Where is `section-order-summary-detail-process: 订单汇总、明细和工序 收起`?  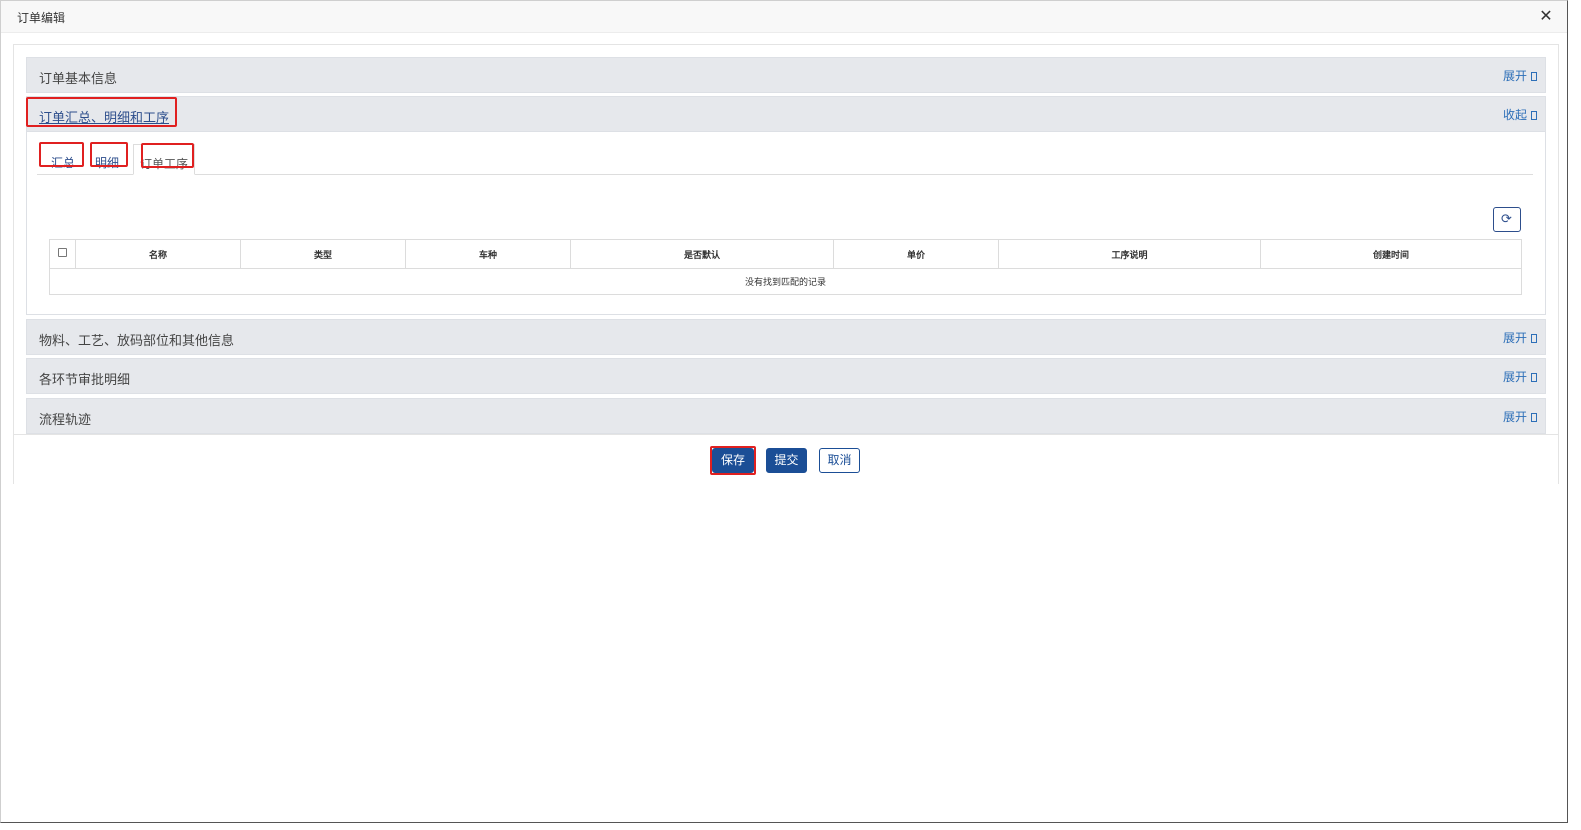
section-order-summary-detail-process: 订单汇总、明细和工序 收起 is located at coordinates (786, 114).